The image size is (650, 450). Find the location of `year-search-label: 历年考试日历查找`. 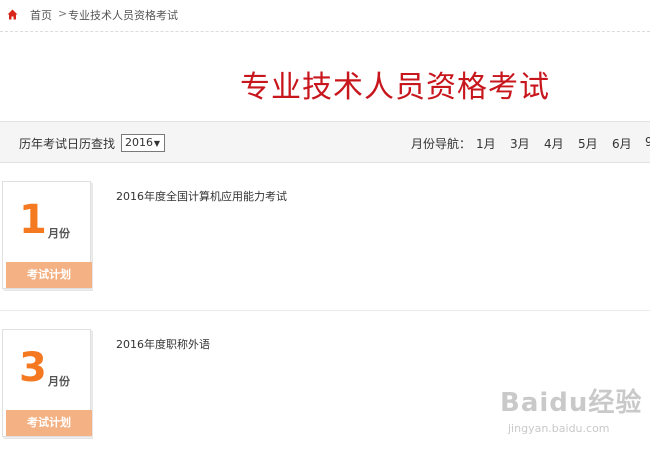

year-search-label: 历年考试日历查找 is located at coordinates (67, 144).